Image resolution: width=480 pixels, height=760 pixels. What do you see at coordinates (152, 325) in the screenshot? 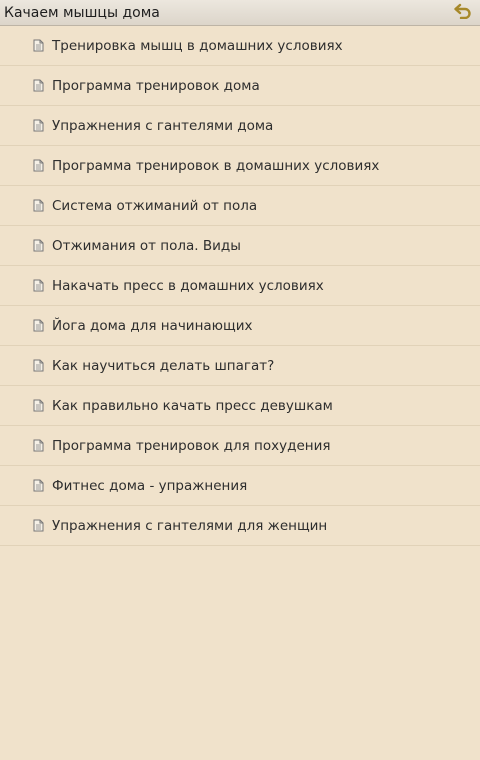
I see `list-item-label: Йога дома для начинающих` at bounding box center [152, 325].